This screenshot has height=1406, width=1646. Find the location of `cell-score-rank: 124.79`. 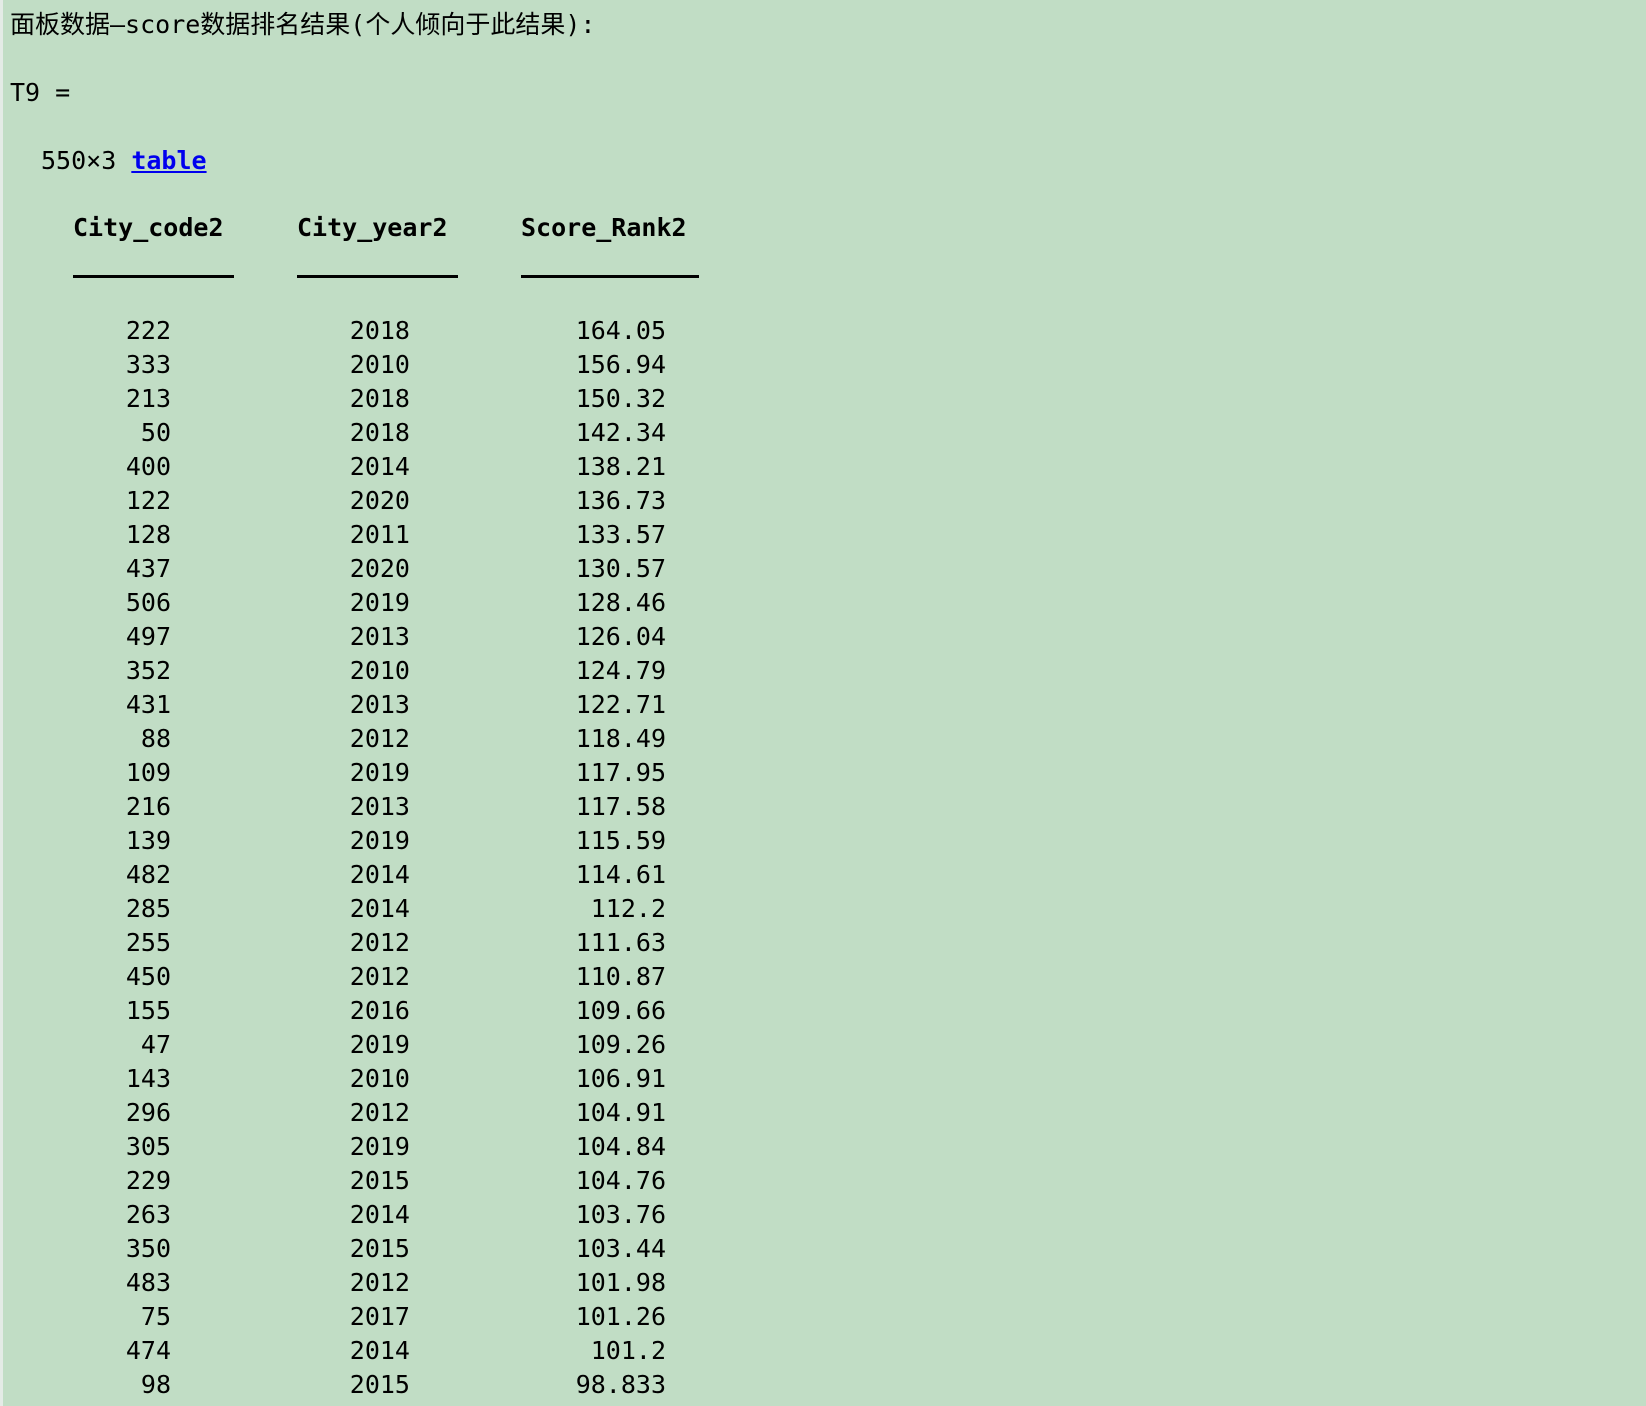

cell-score-rank: 124.79 is located at coordinates (620, 670).